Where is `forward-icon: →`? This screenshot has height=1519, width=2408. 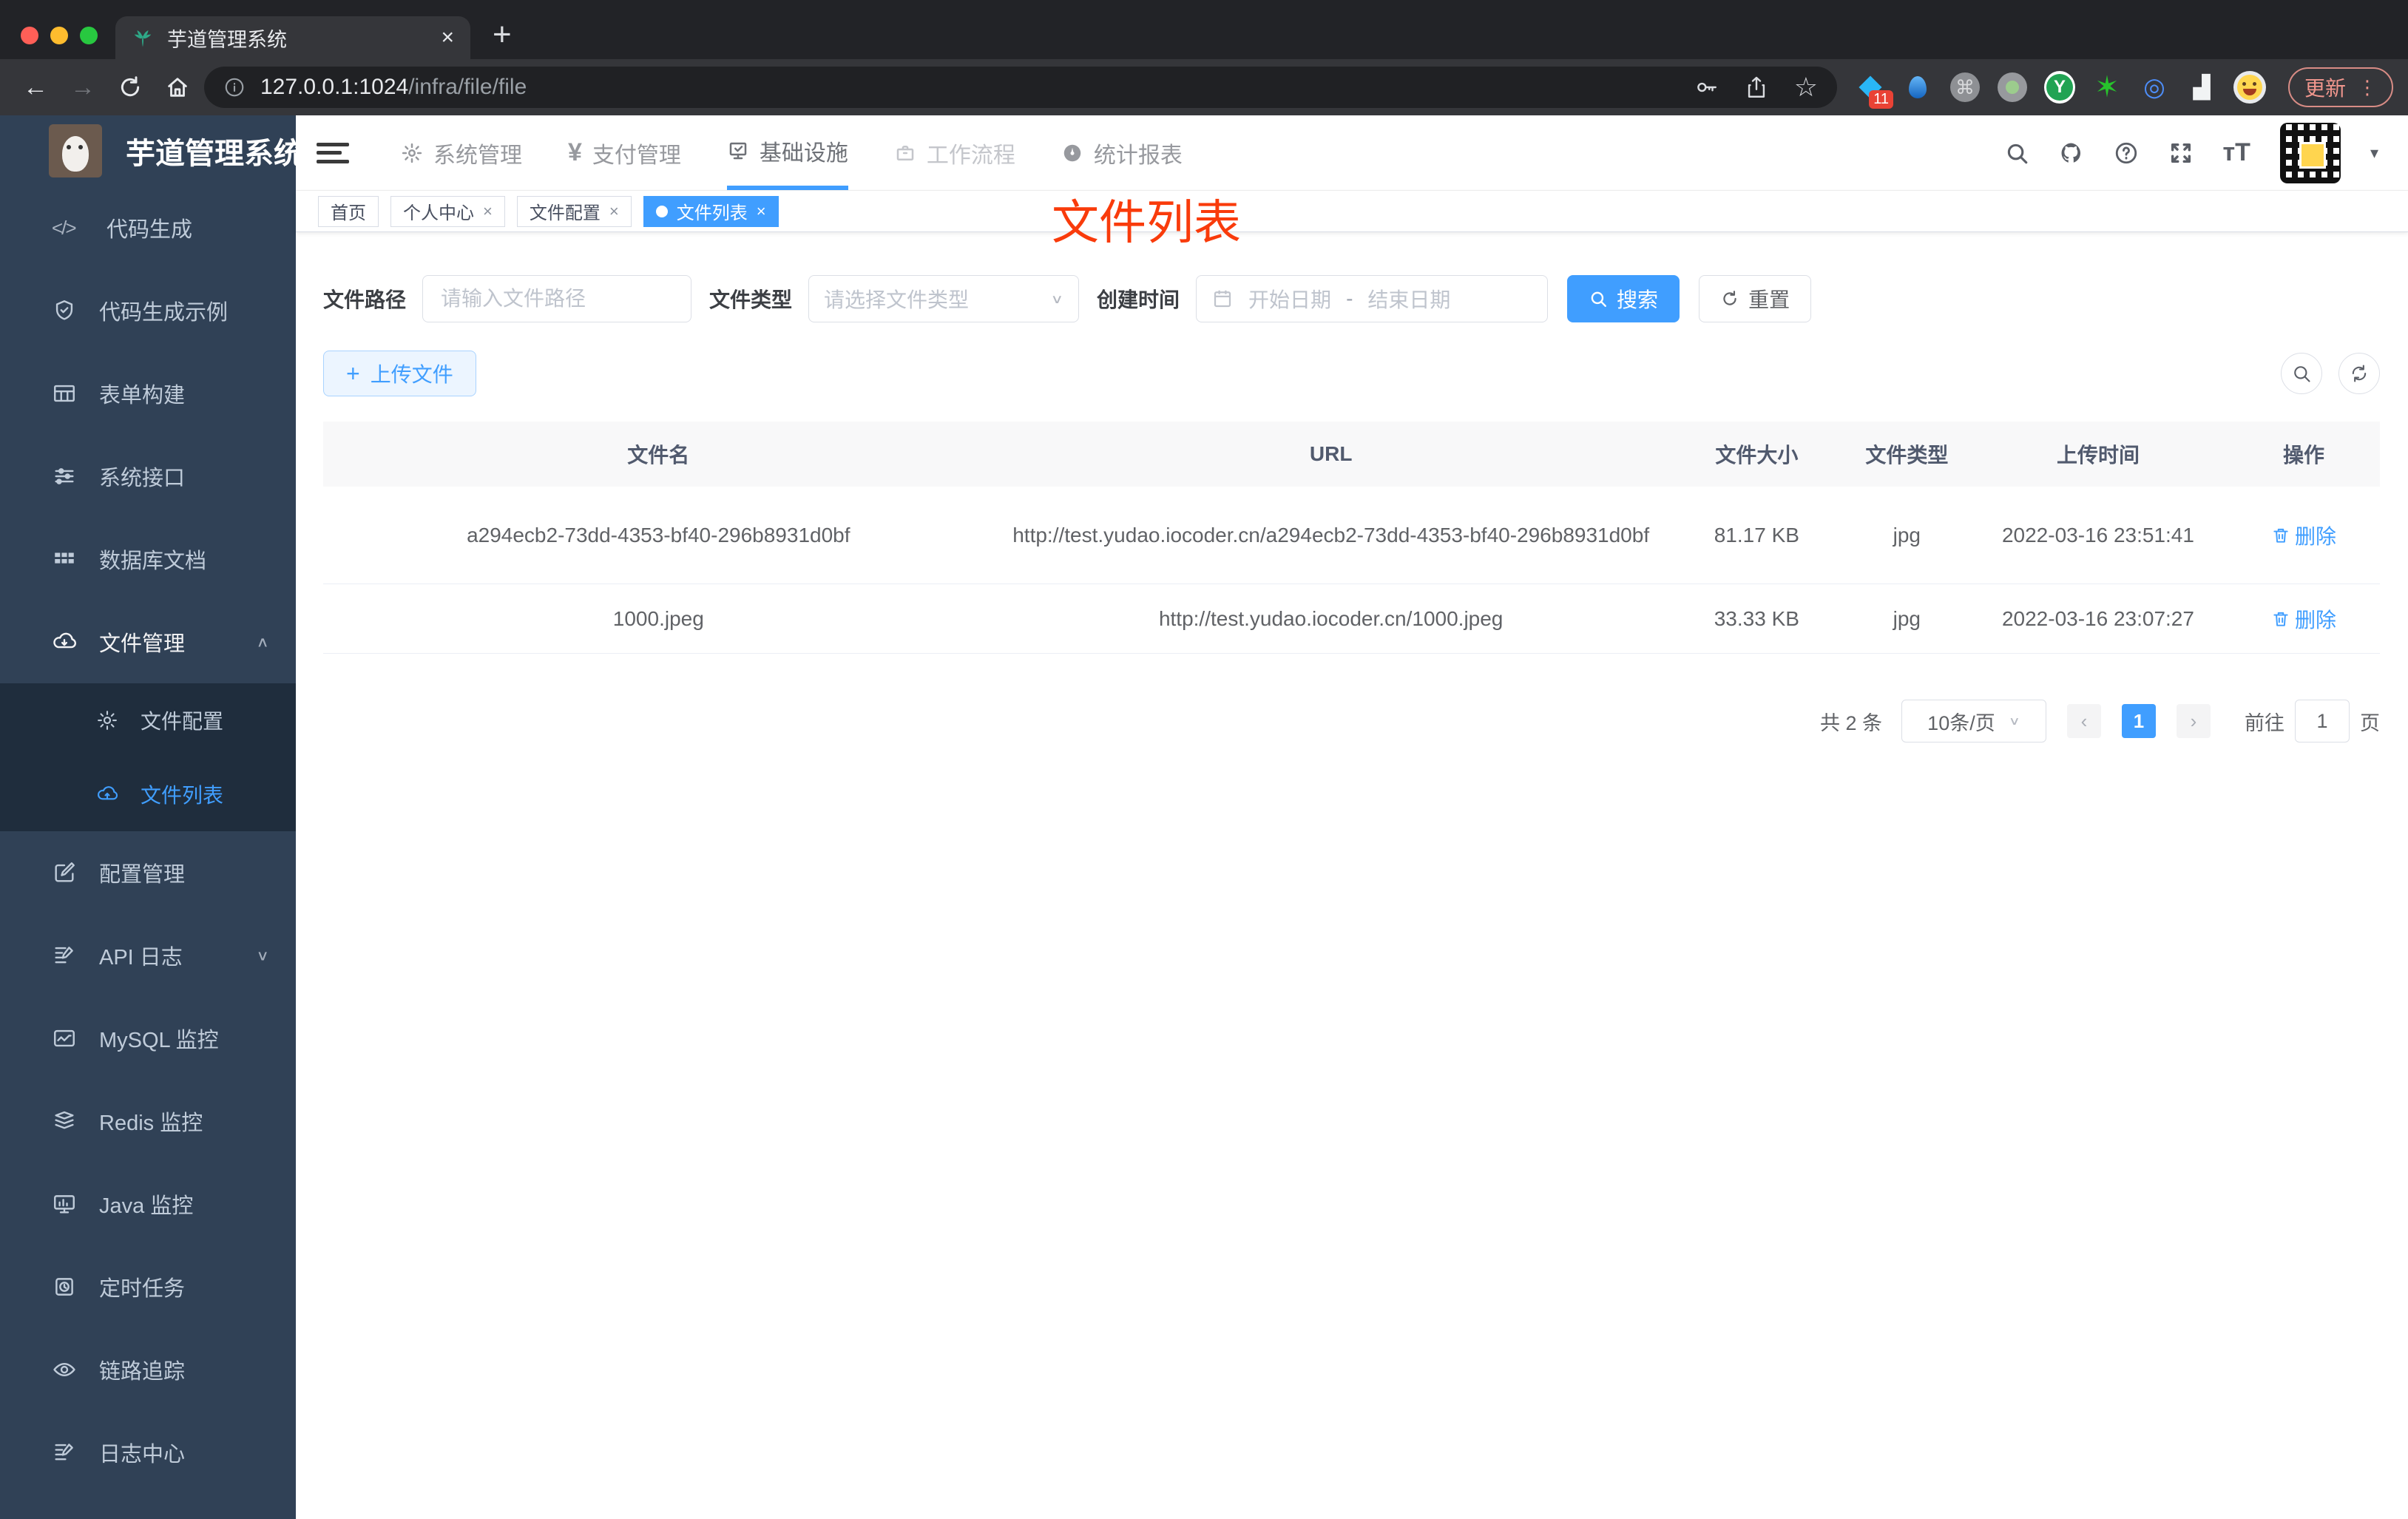 forward-icon: → is located at coordinates (83, 87).